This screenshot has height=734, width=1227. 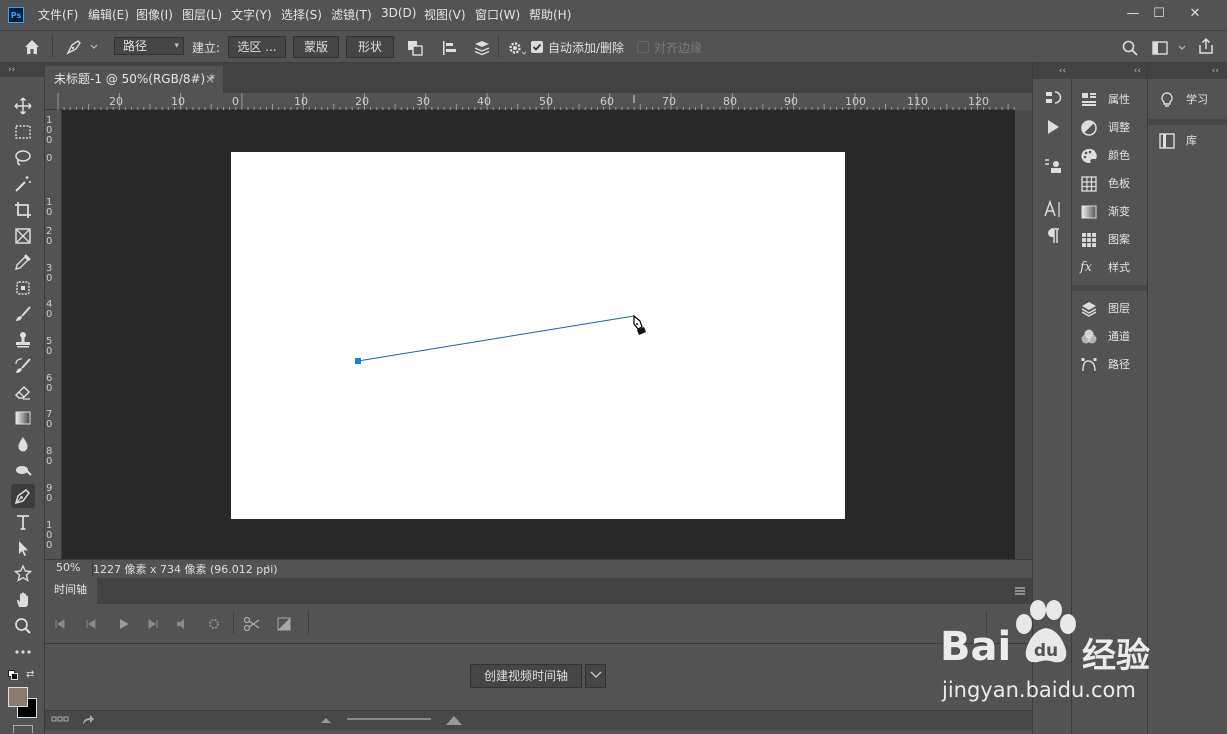 I want to click on healing-brush-icon, so click(x=23, y=288).